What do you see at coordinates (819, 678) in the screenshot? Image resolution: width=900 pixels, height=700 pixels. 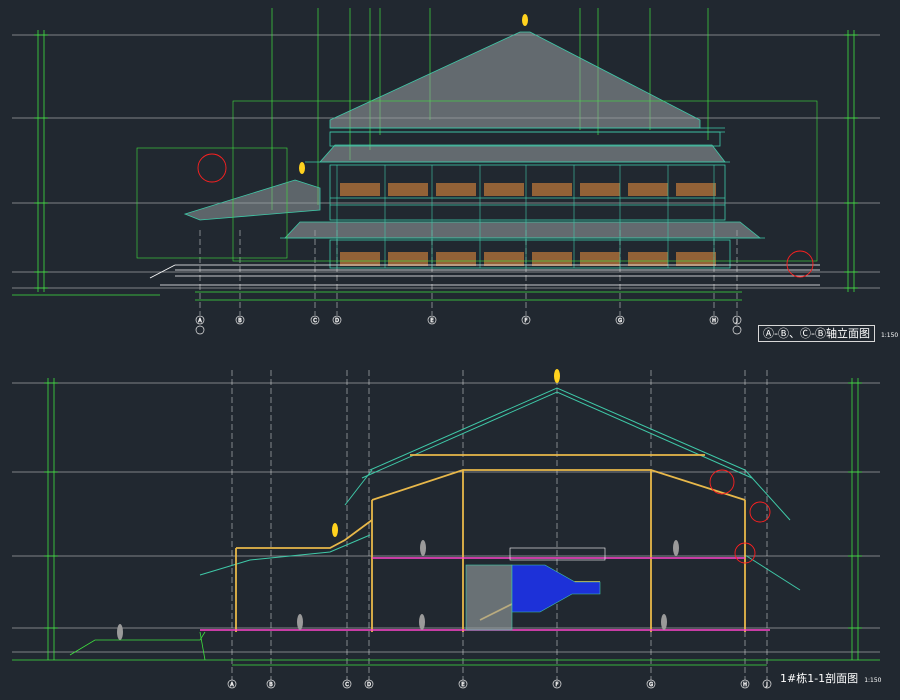 I see `section-caption-title: 1#栋1-1剖面图` at bounding box center [819, 678].